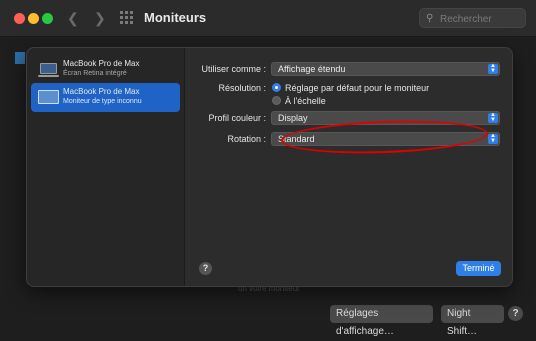  I want to click on search-input, so click(482, 19).